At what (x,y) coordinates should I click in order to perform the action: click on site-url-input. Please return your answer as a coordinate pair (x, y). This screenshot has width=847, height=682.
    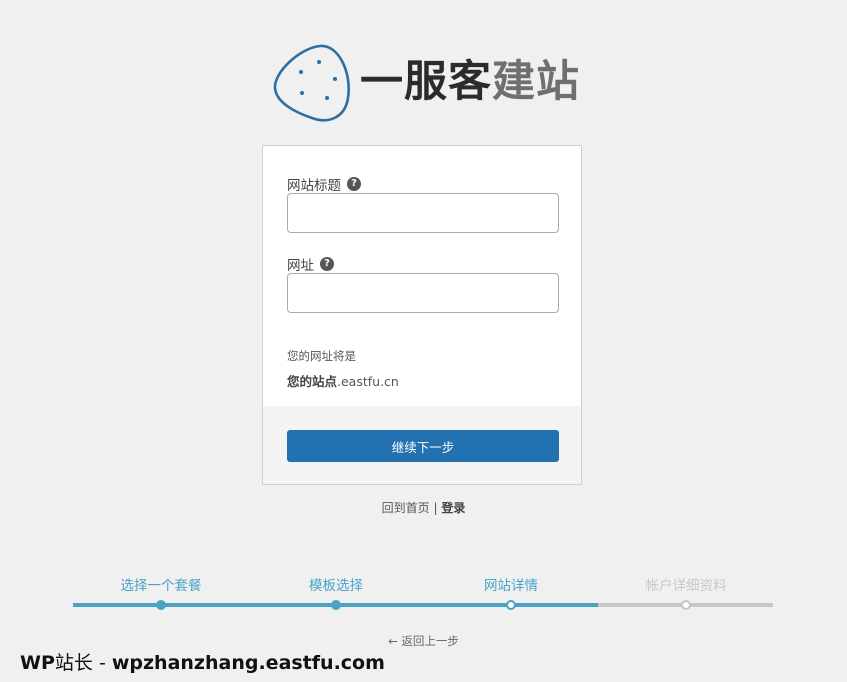
    Looking at the image, I should click on (423, 293).